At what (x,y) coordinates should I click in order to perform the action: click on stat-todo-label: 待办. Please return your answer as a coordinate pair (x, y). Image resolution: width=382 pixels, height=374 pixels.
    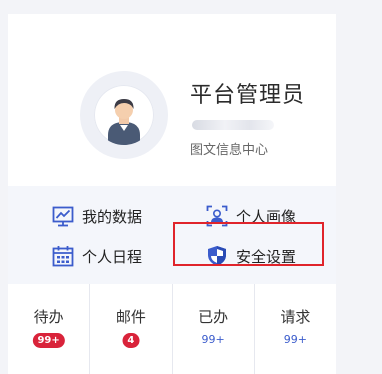
    Looking at the image, I should click on (48, 317).